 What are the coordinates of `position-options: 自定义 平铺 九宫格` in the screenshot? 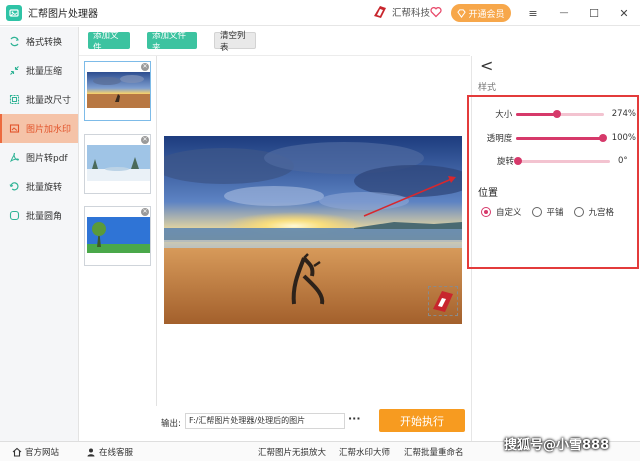 It's located at (552, 212).